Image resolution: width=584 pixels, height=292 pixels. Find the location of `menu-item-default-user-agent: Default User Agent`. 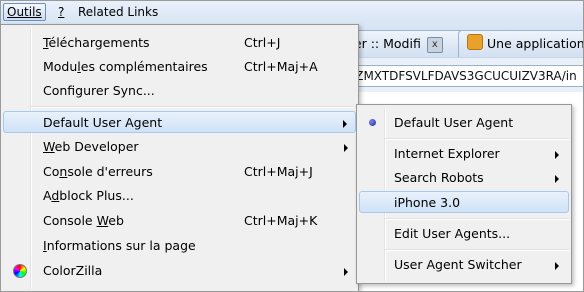

menu-item-default-user-agent: Default User Agent is located at coordinates (179, 122).